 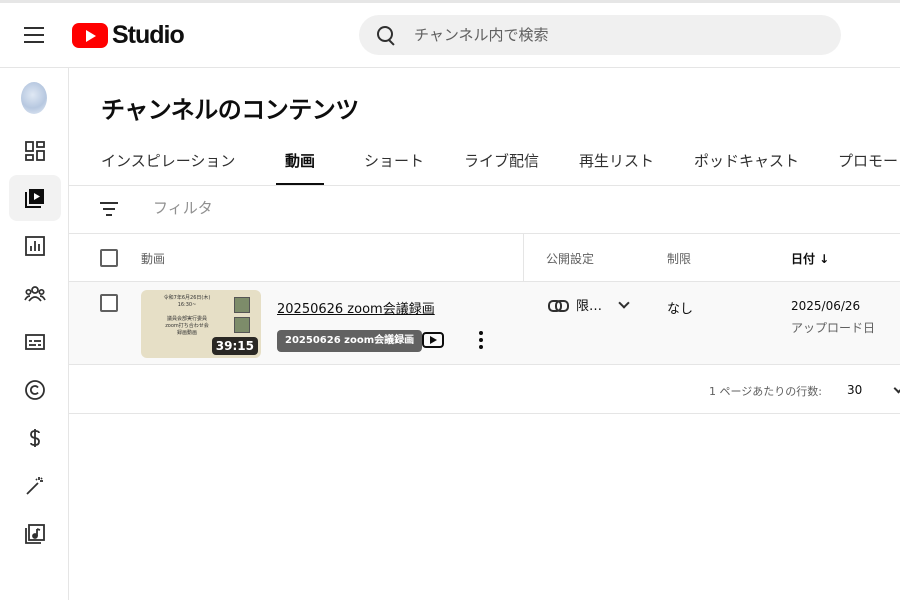 I want to click on analytics-icon, so click(x=35, y=246).